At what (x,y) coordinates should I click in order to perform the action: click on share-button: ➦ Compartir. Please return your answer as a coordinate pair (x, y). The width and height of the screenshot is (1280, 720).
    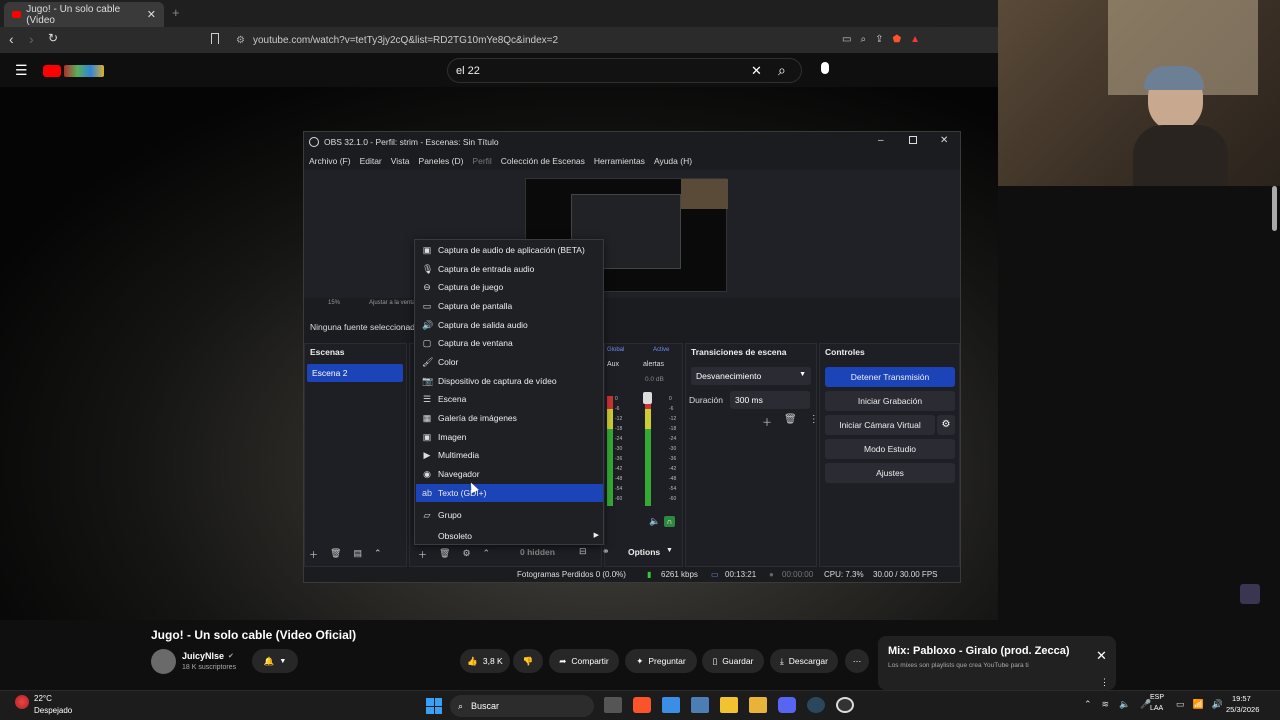
    Looking at the image, I should click on (584, 661).